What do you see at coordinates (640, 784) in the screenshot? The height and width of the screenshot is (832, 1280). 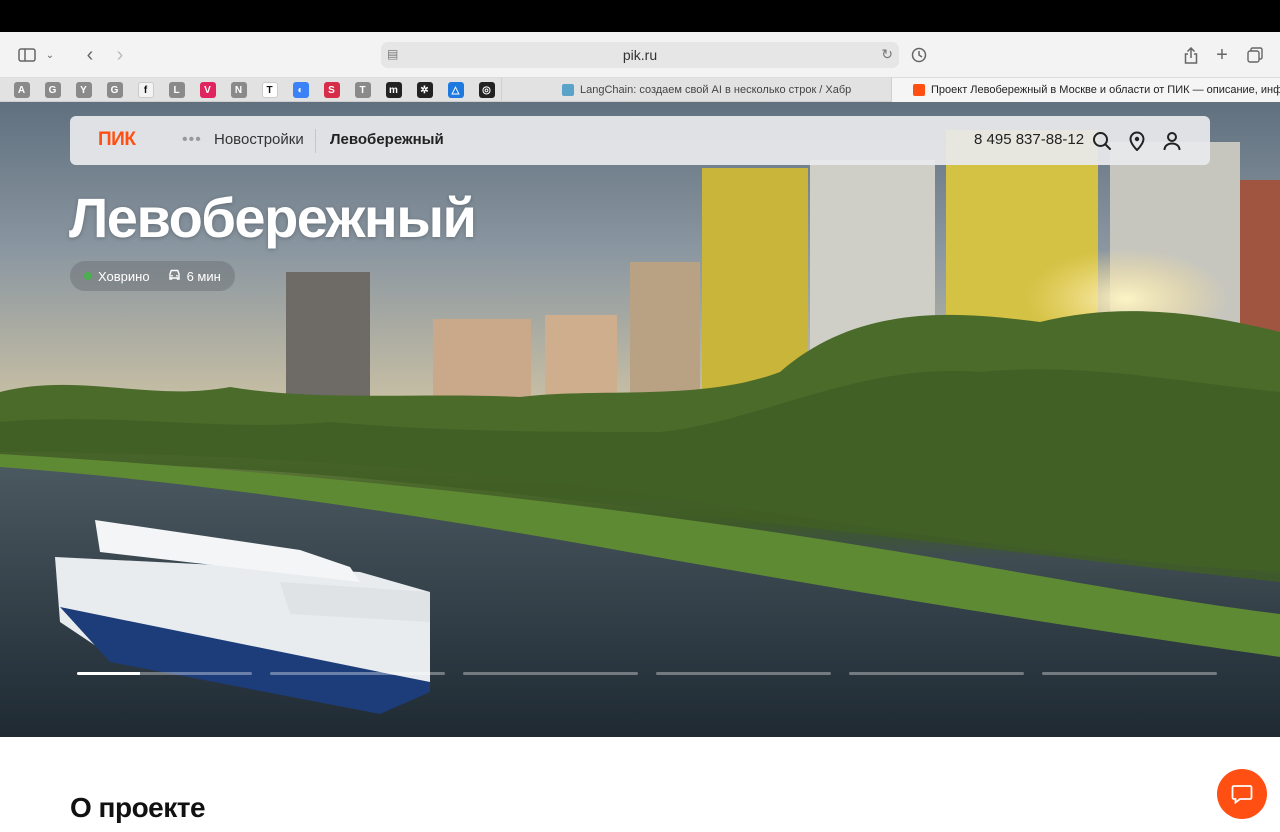 I see `about-section: О проекте` at bounding box center [640, 784].